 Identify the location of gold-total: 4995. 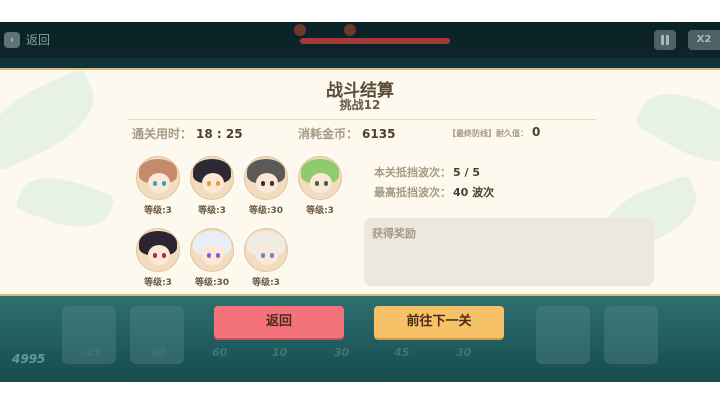
(29, 359).